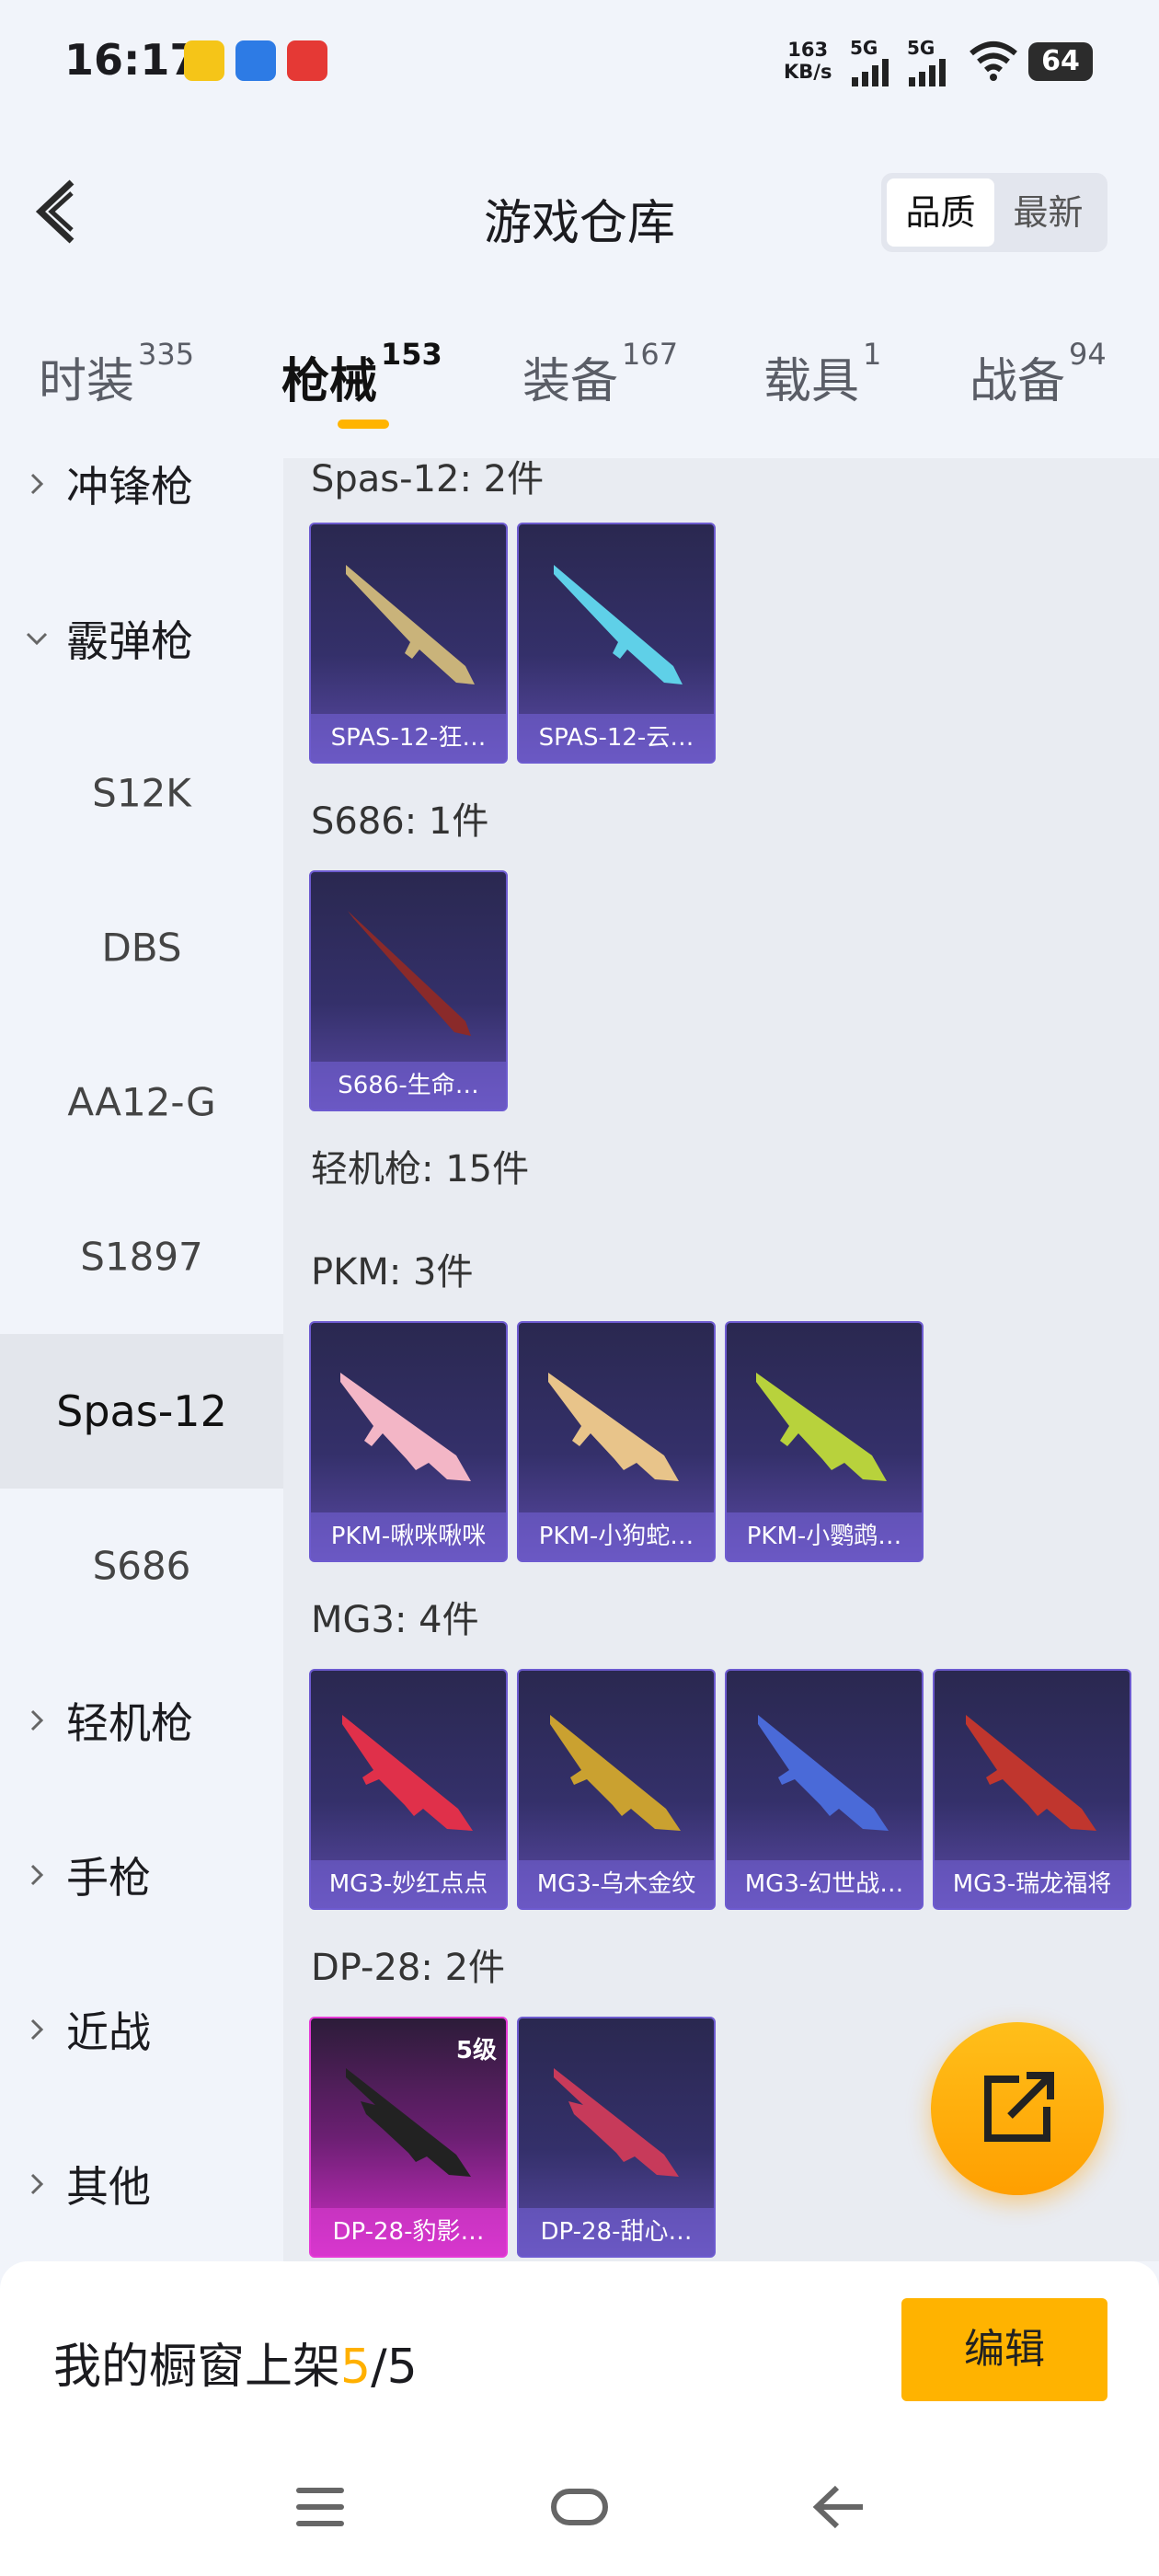  Describe the element at coordinates (37, 639) in the screenshot. I see `chevron-down-icon` at that location.